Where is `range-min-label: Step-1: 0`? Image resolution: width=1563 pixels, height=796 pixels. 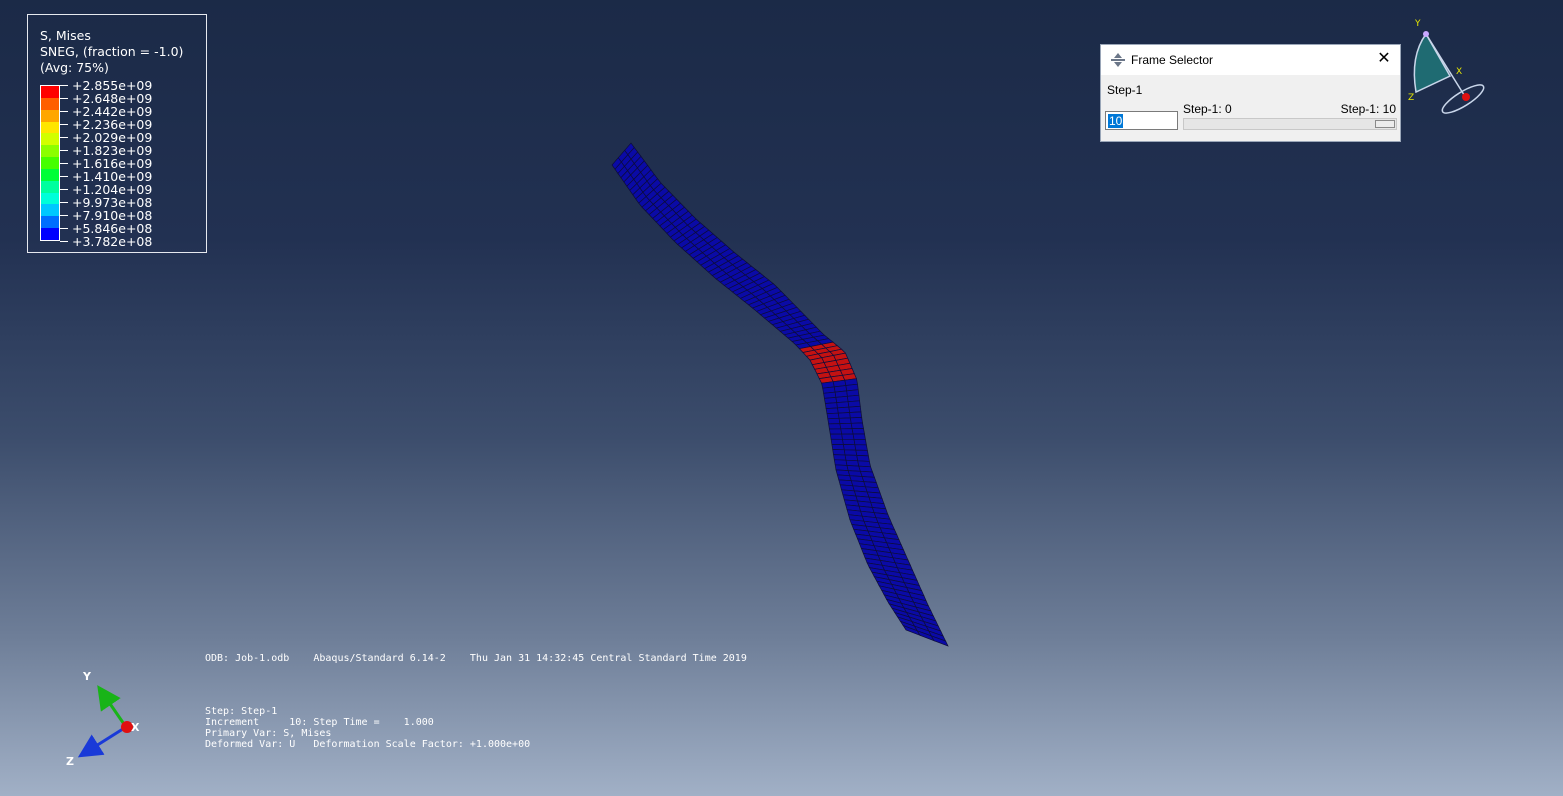
range-min-label: Step-1: 0 is located at coordinates (1207, 109).